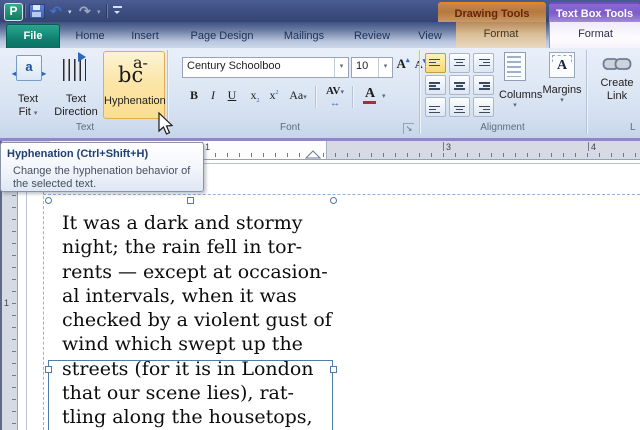 This screenshot has width=640, height=430. Describe the element at coordinates (272, 95) in the screenshot. I see `superscript-x: x` at that location.